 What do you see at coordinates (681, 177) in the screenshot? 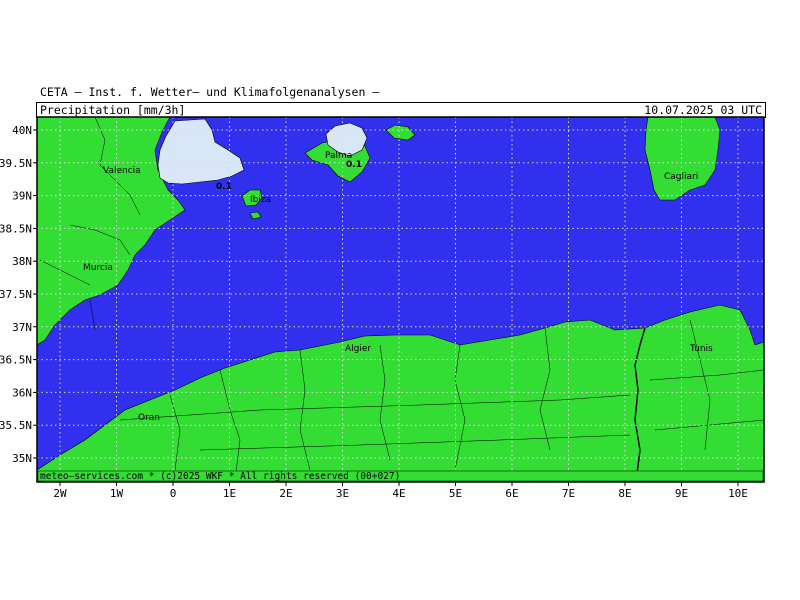
I see `place-label-cagliari: Cagliari` at bounding box center [681, 177].